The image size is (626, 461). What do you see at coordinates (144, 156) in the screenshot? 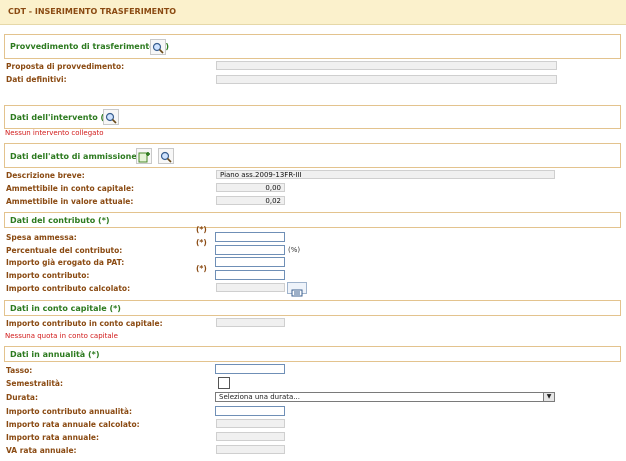
I see `add-icon` at bounding box center [144, 156].